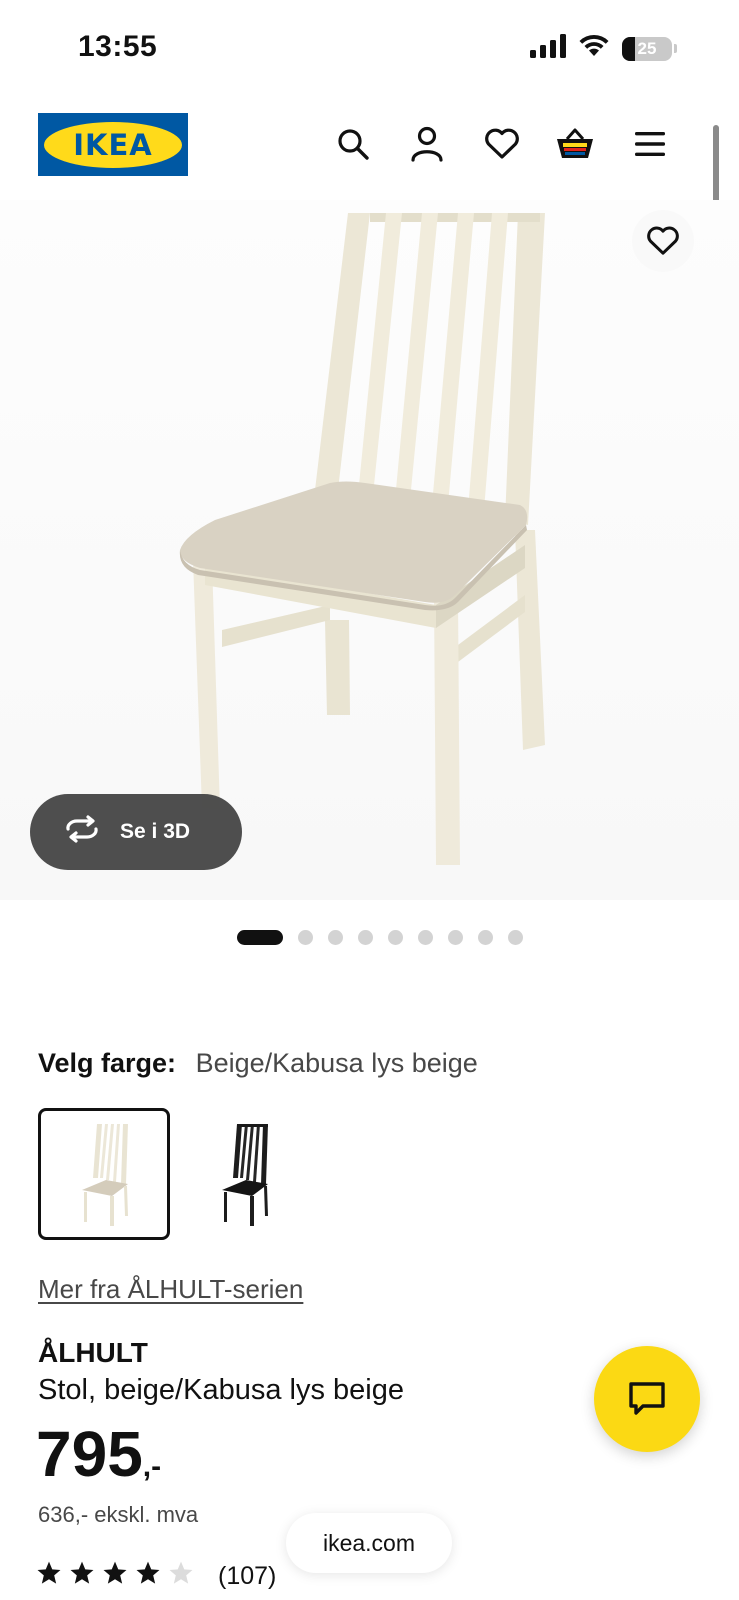 Image resolution: width=739 pixels, height=1600 pixels. I want to click on product-description: Stol, beige/Kabusa lys beige, so click(221, 1390).